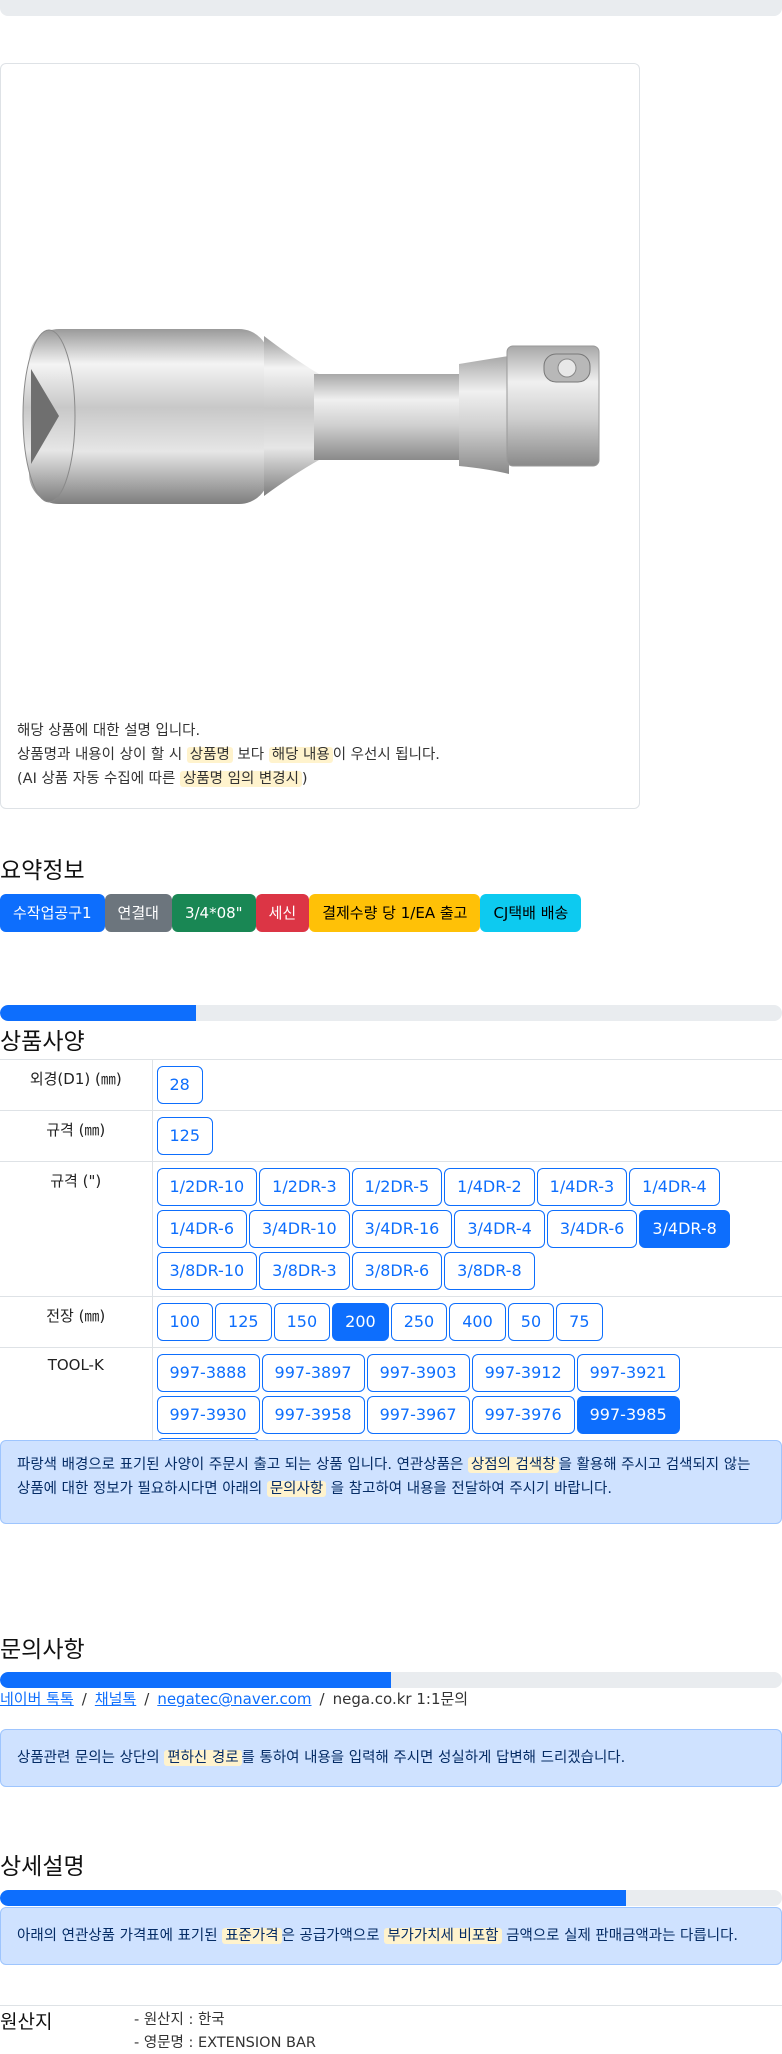 The height and width of the screenshot is (2054, 782). Describe the element at coordinates (138, 913) in the screenshot. I see `summary-tag: 연결대` at that location.